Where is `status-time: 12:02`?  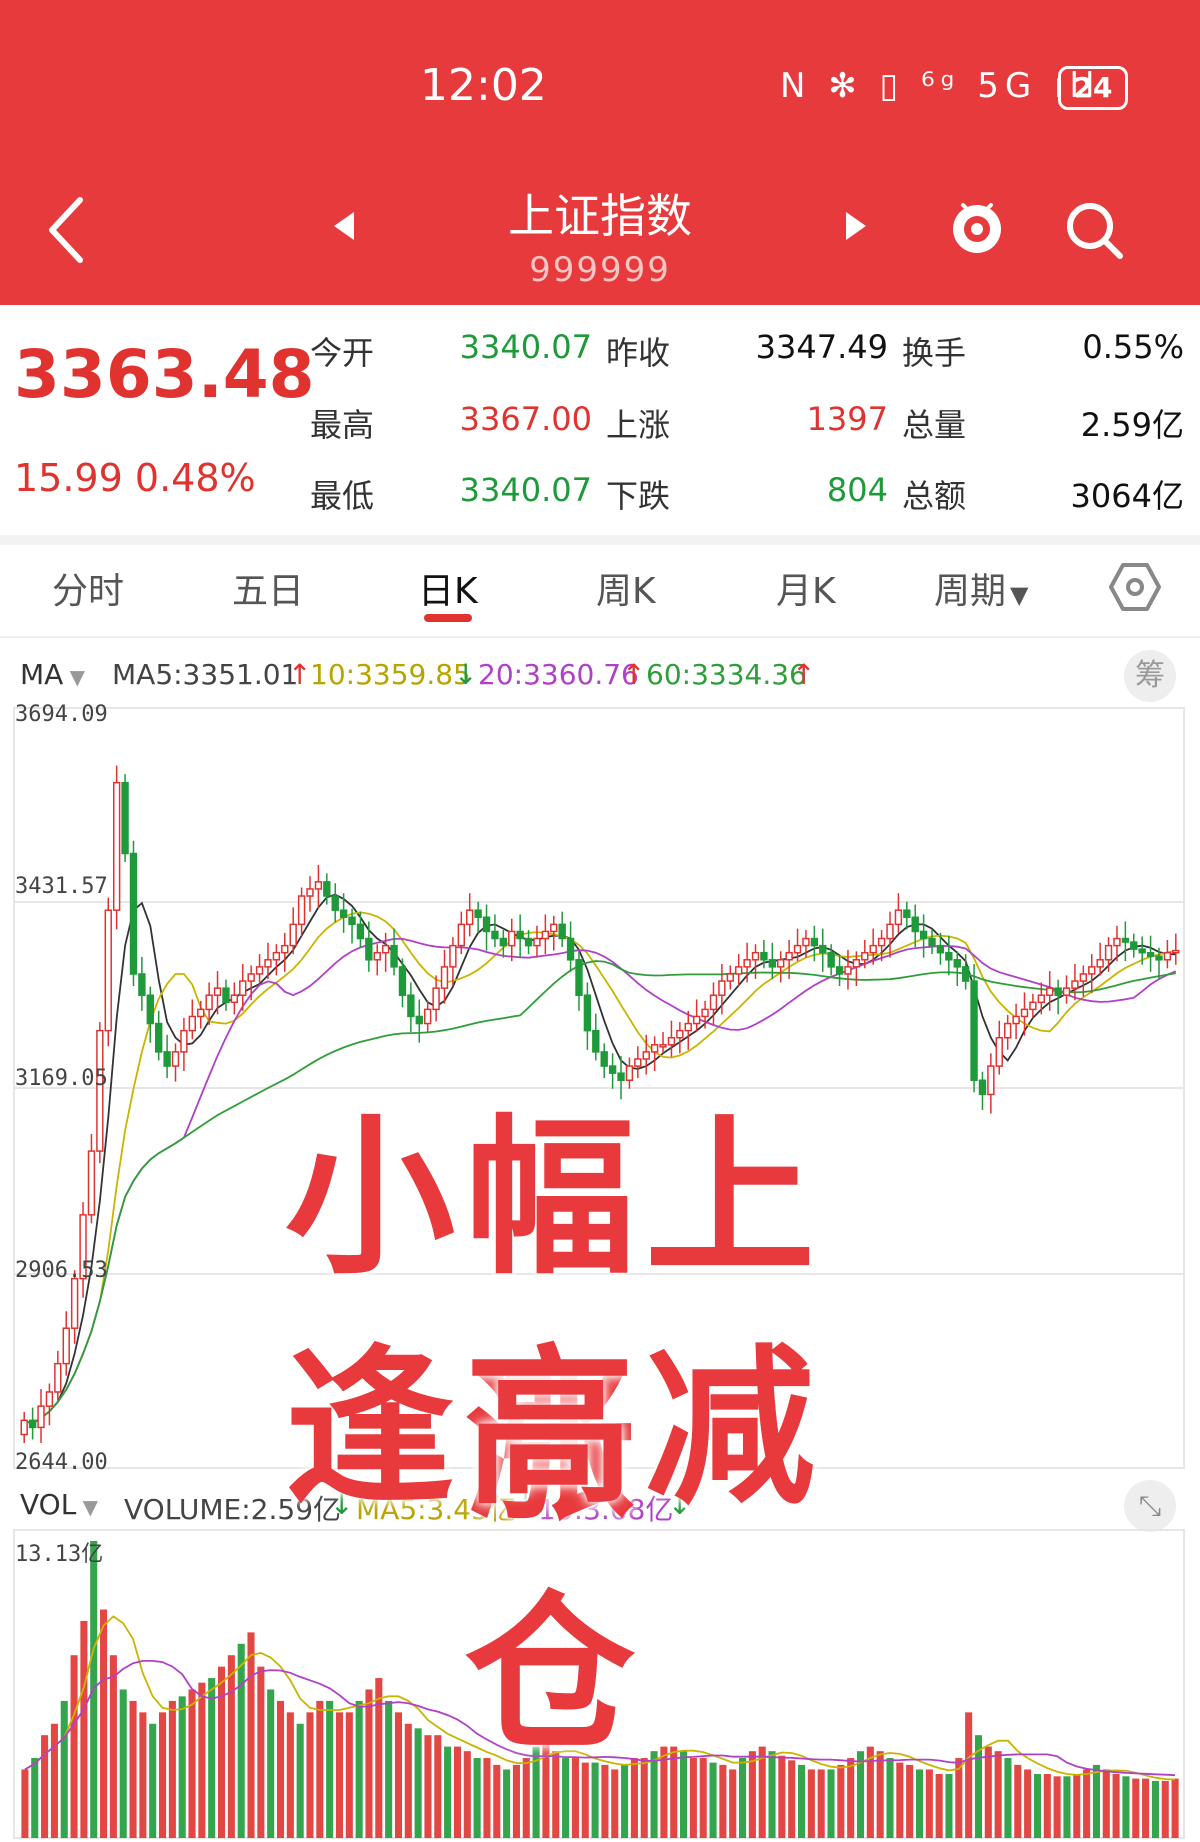 status-time: 12:02 is located at coordinates (483, 85).